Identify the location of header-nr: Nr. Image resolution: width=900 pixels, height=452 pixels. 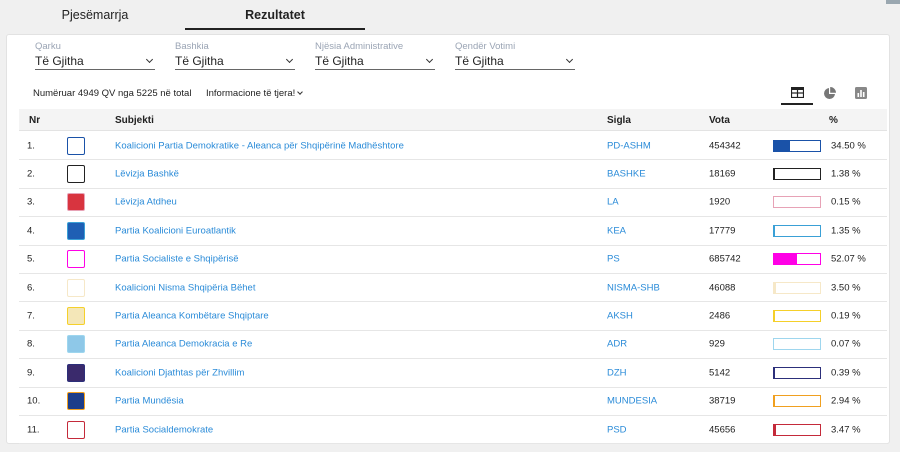
(35, 120).